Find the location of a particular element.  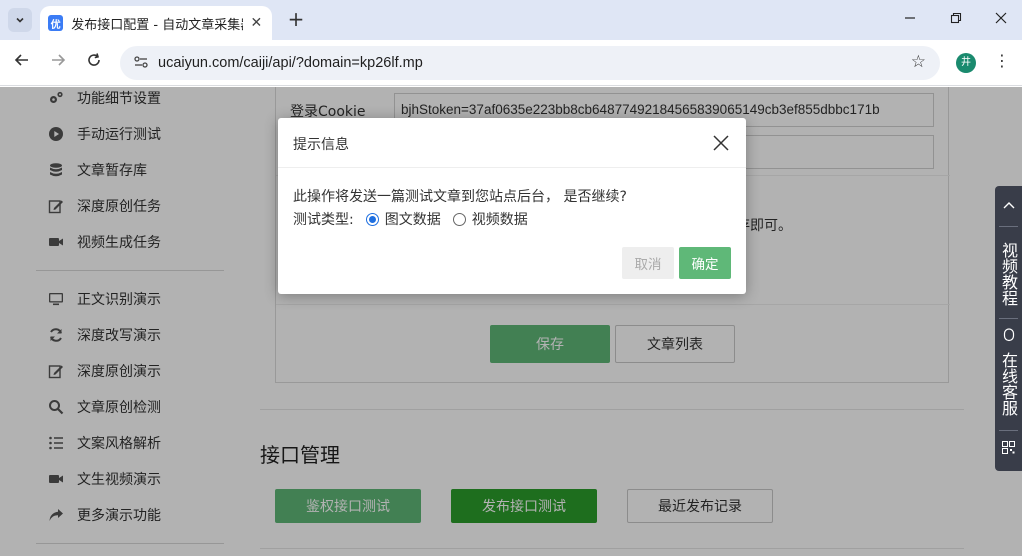

online-service-link: 在线客服 is located at coordinates (1008, 384).